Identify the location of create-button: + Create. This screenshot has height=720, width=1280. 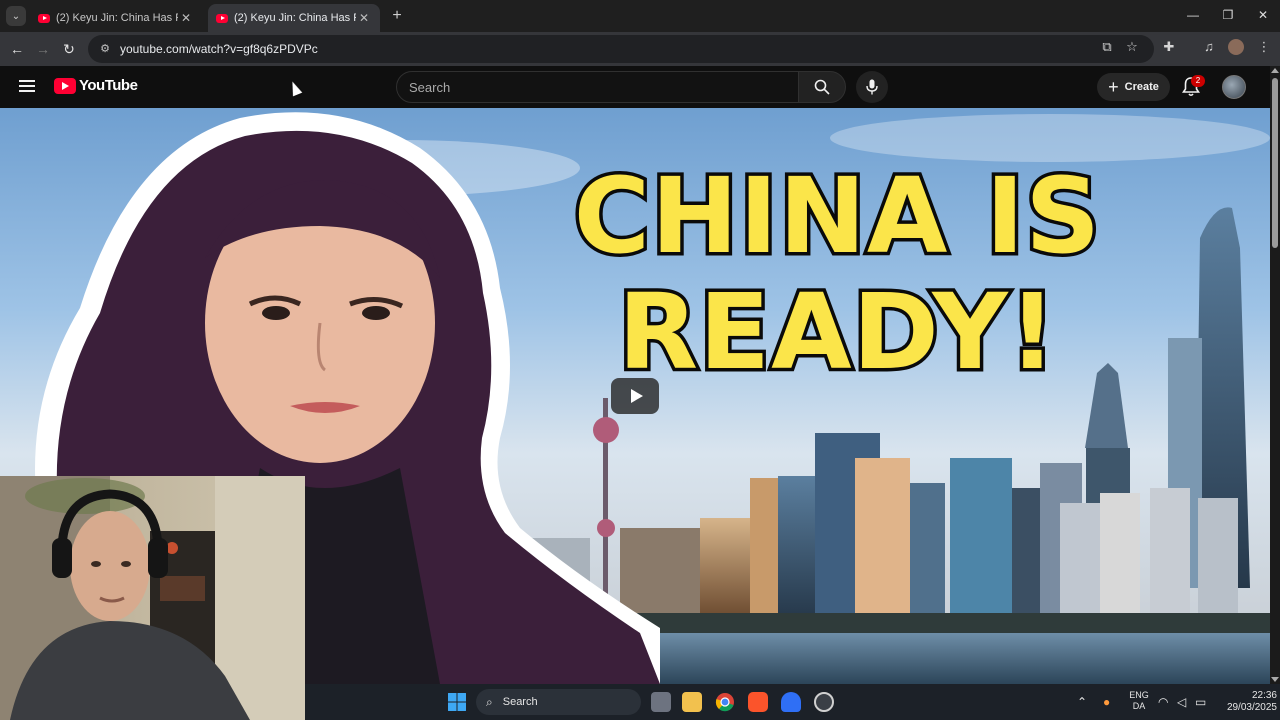
(1133, 87).